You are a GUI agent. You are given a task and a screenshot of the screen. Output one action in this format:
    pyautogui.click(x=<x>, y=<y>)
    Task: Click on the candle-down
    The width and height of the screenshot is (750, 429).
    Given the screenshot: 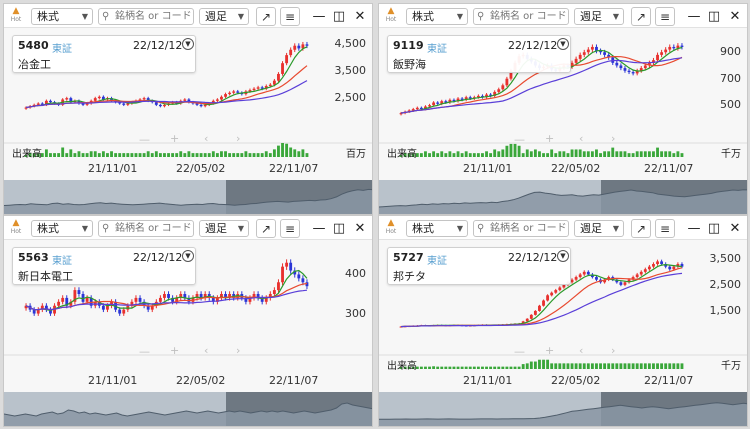 What is the action you would take?
    pyautogui.click(x=307, y=45)
    